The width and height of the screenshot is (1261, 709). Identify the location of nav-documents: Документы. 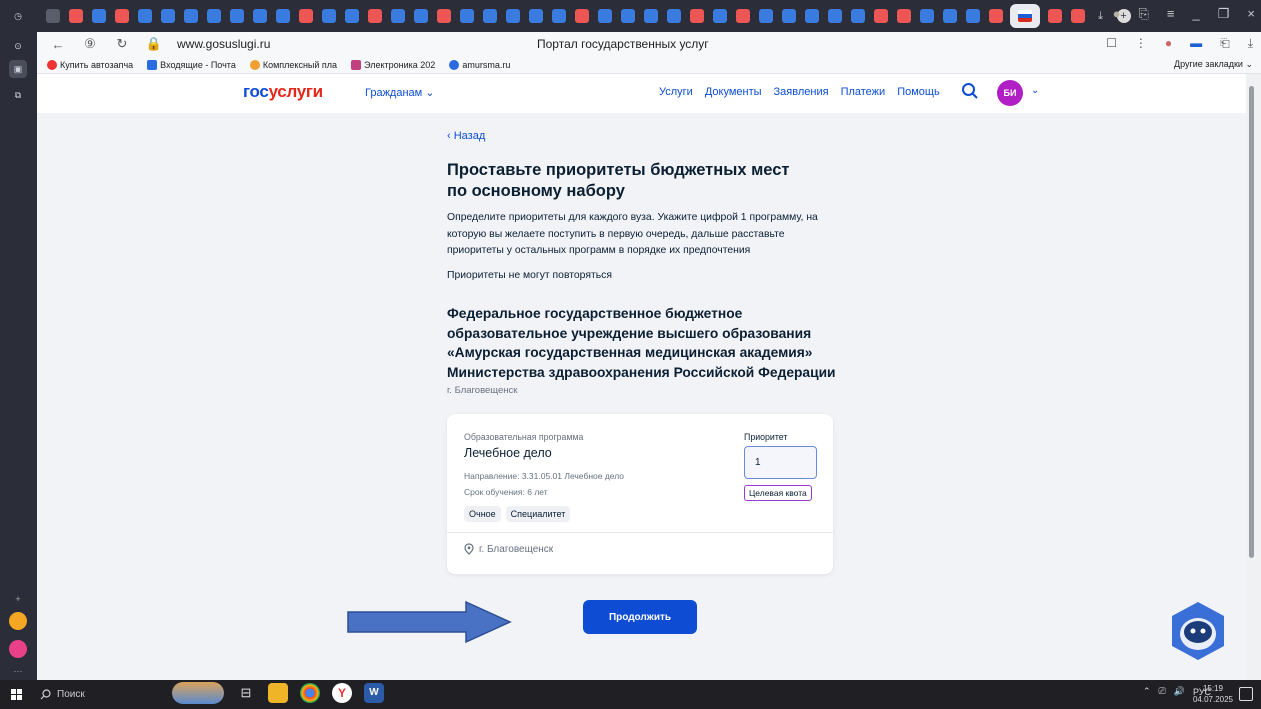
(733, 92).